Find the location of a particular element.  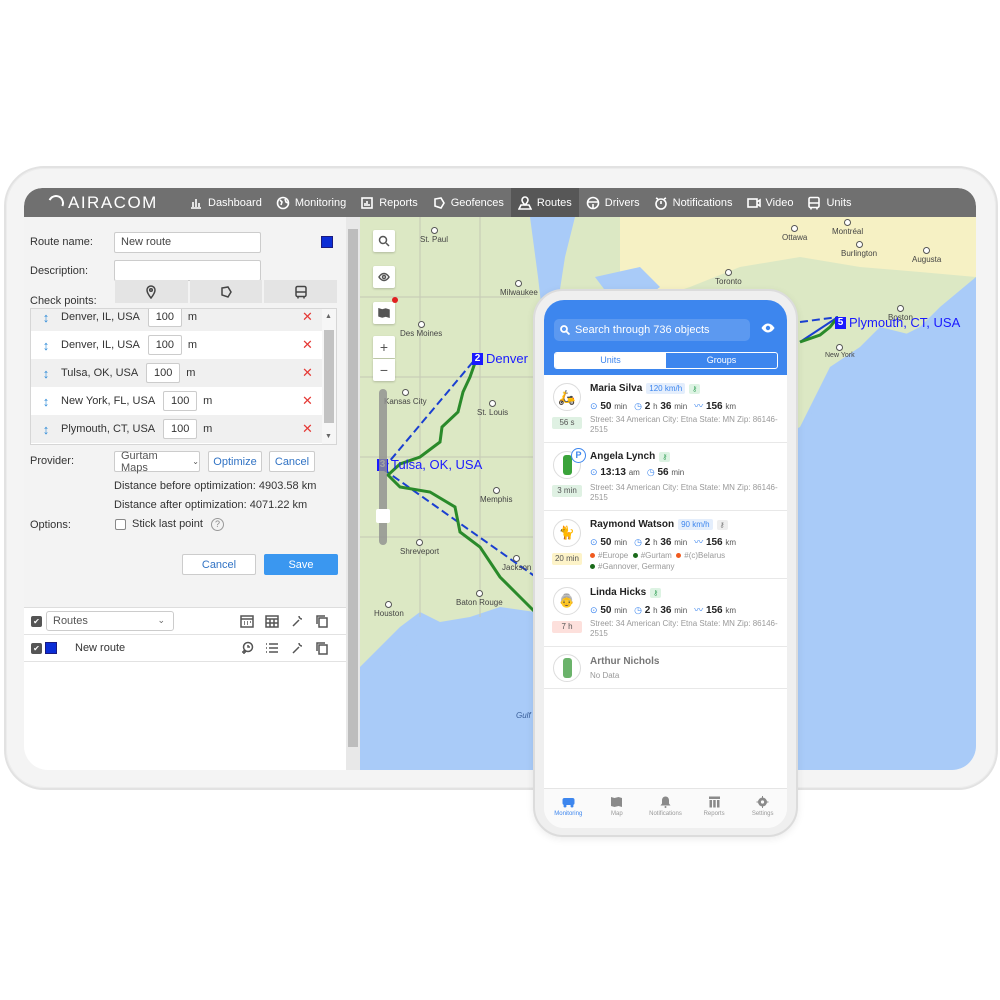

panel-scrollbar is located at coordinates (353, 493).